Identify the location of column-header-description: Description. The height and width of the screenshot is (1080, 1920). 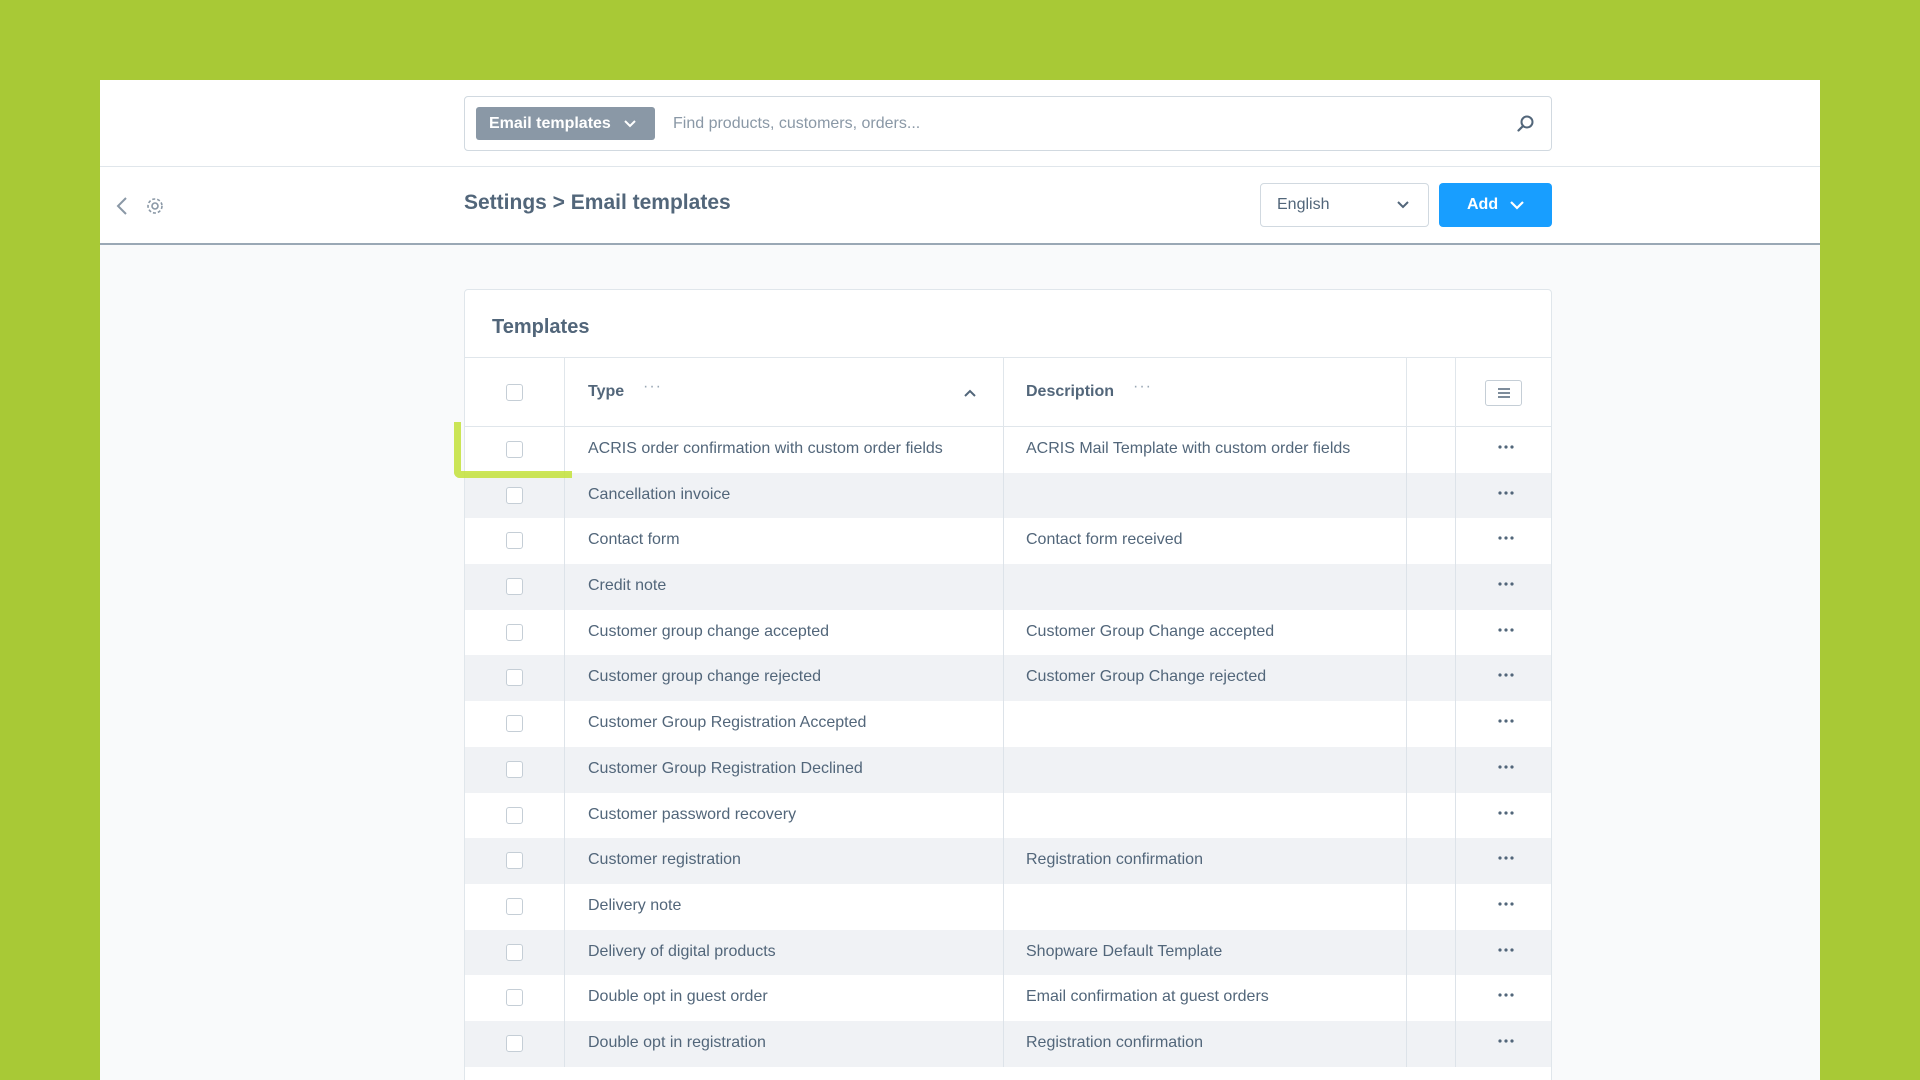
(1070, 392).